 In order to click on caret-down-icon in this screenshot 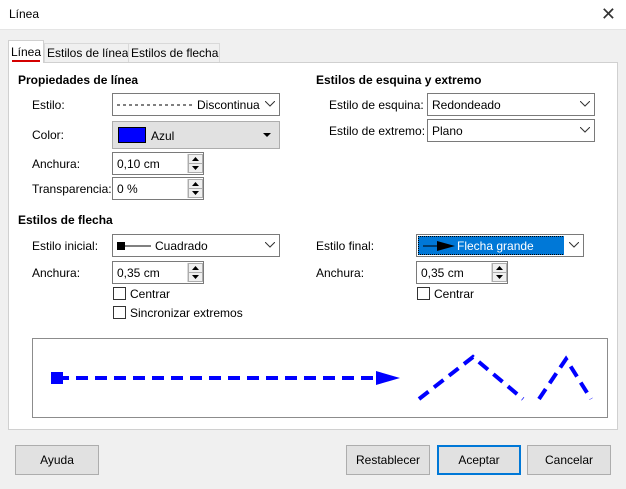, I will do `click(267, 135)`.